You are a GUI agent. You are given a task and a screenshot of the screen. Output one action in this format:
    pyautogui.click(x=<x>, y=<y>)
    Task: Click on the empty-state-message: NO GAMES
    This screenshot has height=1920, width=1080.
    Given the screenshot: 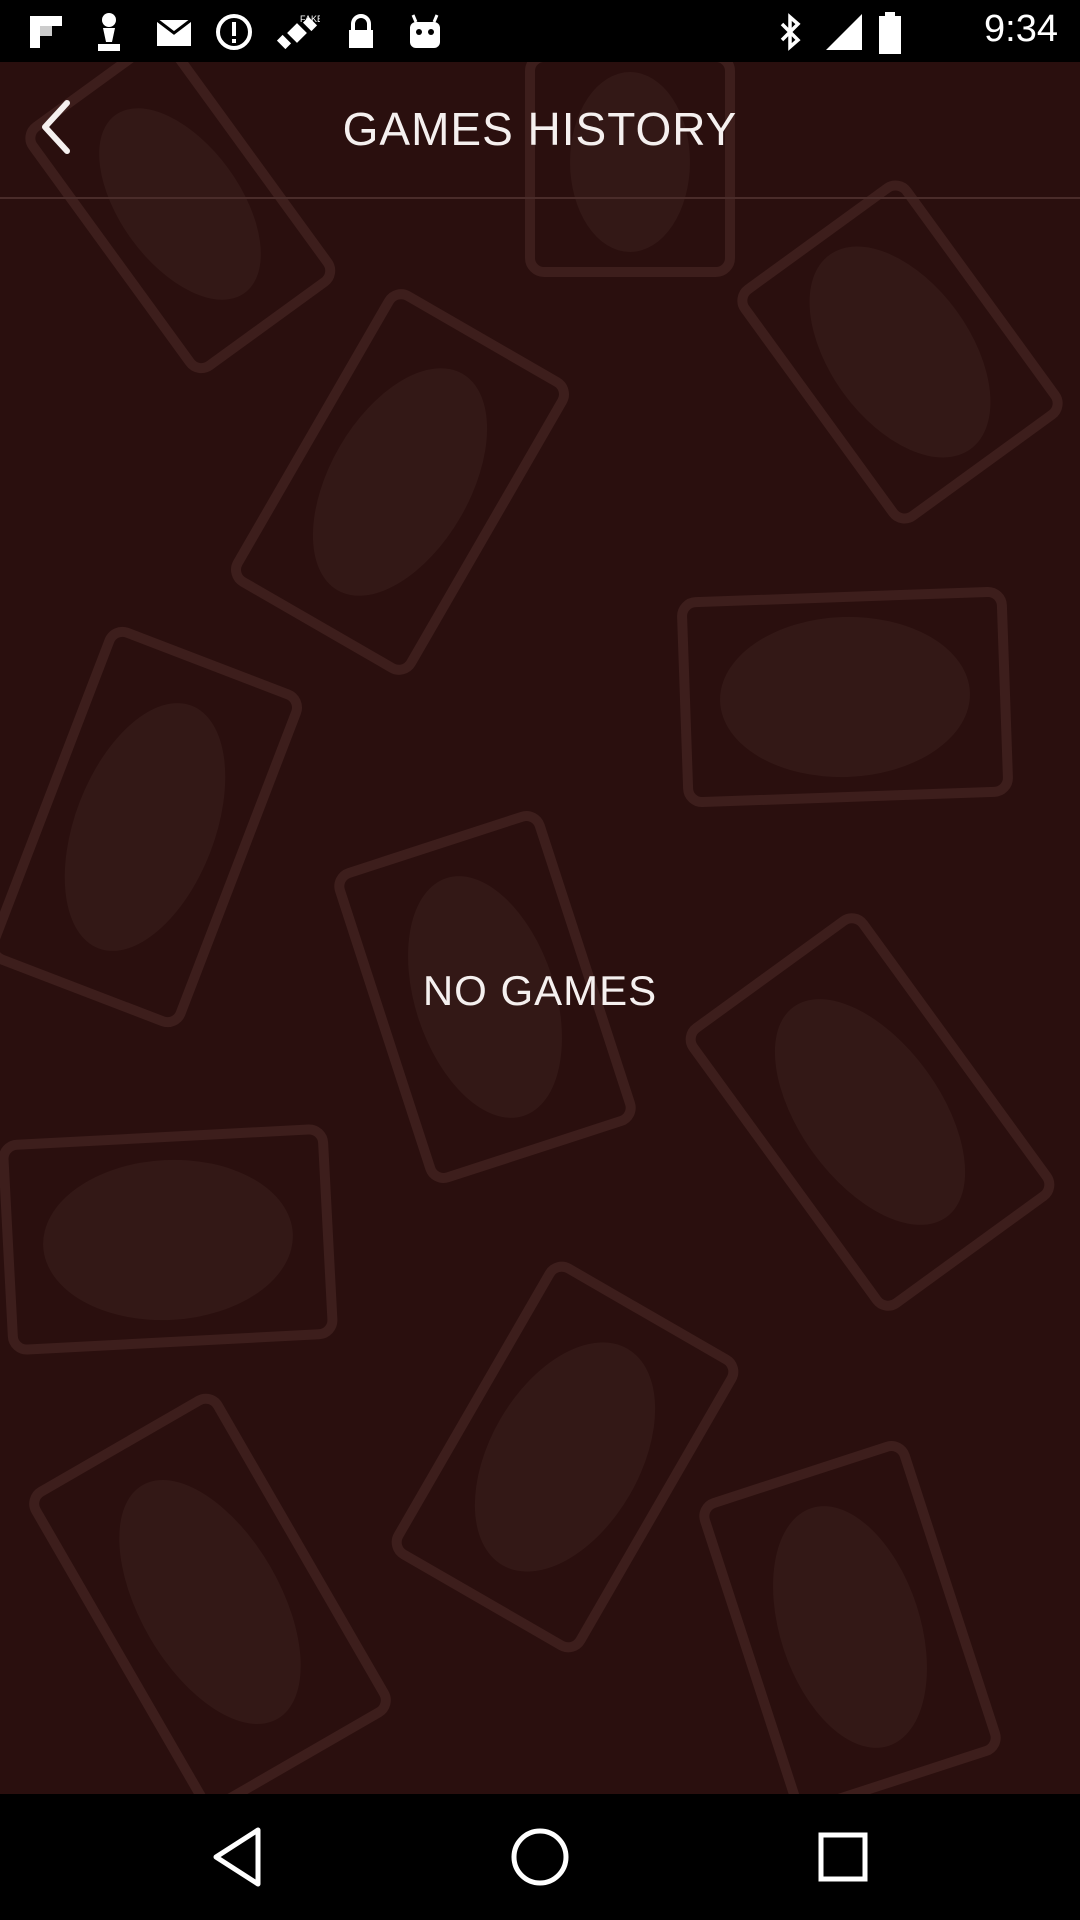 What is the action you would take?
    pyautogui.click(x=540, y=990)
    